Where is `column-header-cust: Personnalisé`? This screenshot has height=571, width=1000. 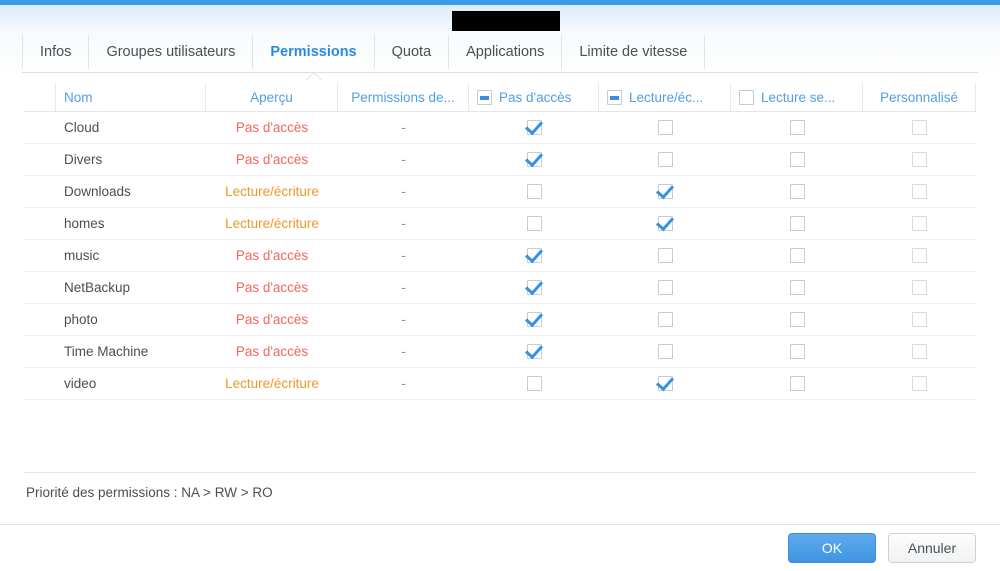 column-header-cust: Personnalisé is located at coordinates (919, 97).